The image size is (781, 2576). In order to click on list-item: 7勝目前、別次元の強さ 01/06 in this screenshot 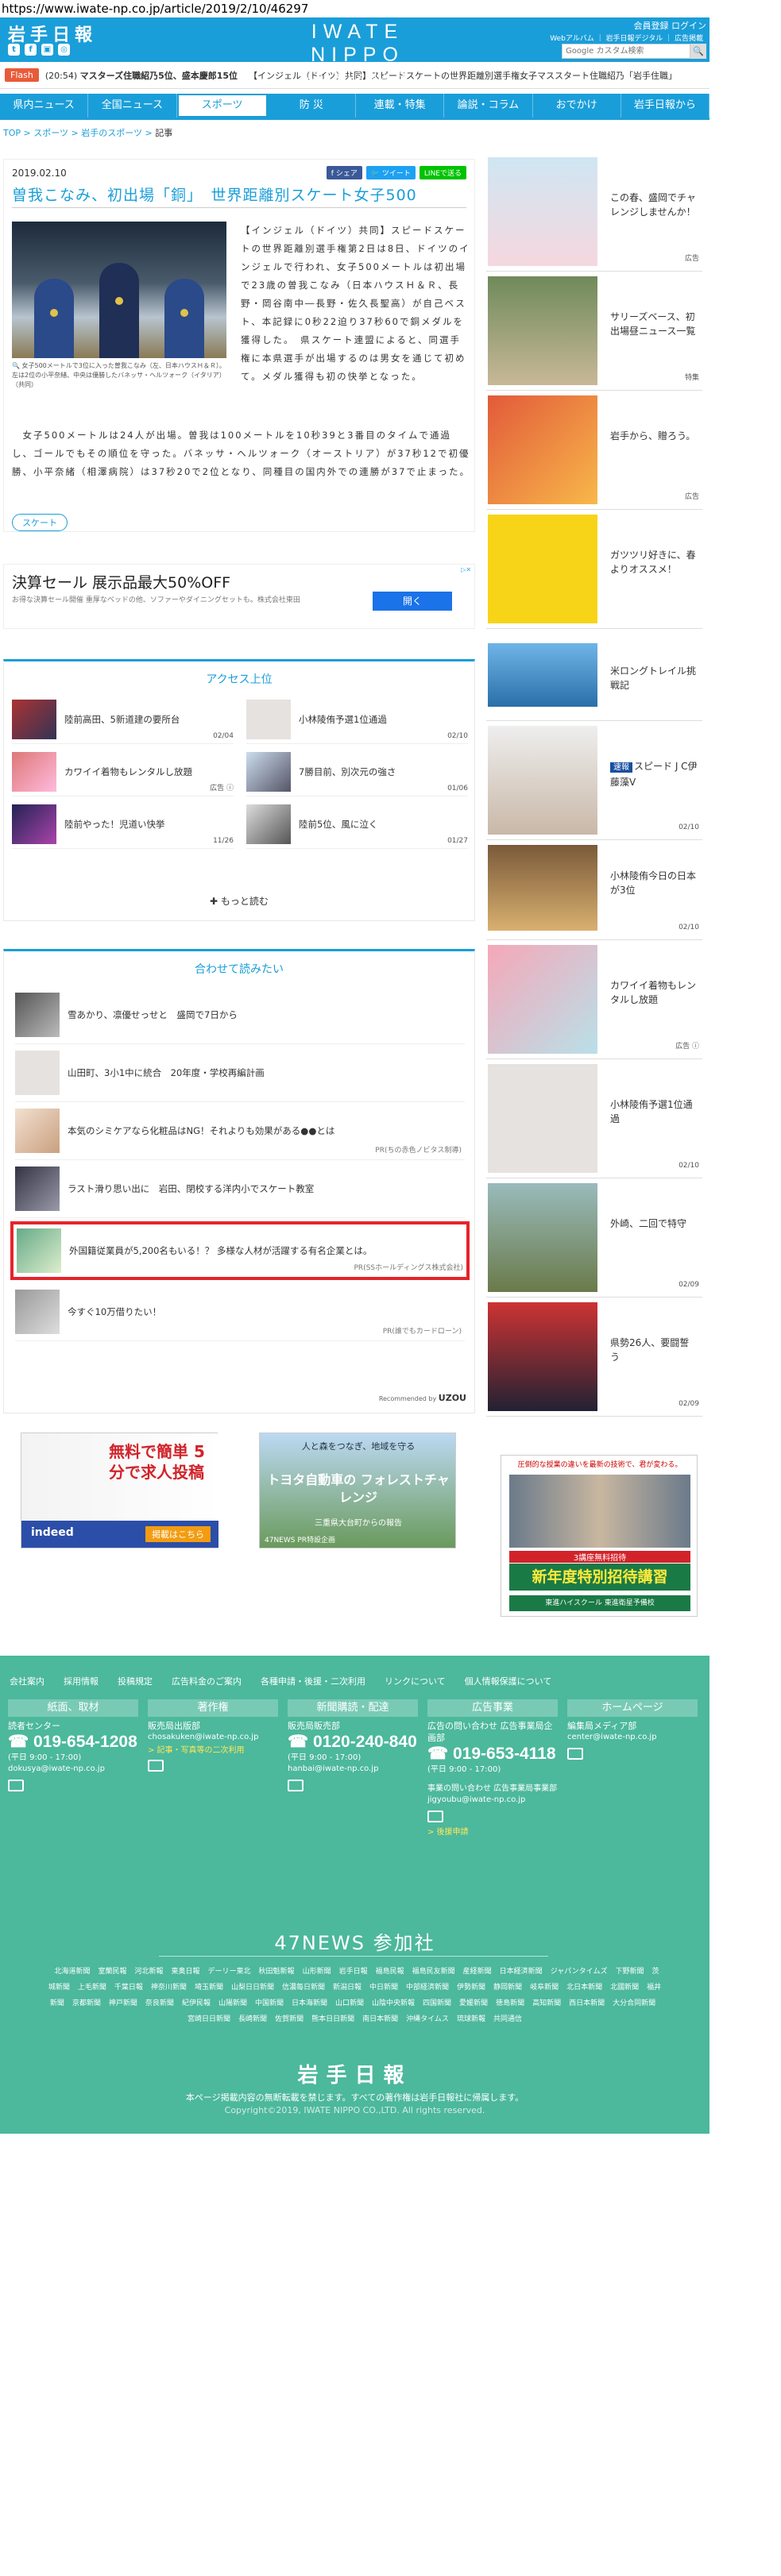, I will do `click(357, 774)`.